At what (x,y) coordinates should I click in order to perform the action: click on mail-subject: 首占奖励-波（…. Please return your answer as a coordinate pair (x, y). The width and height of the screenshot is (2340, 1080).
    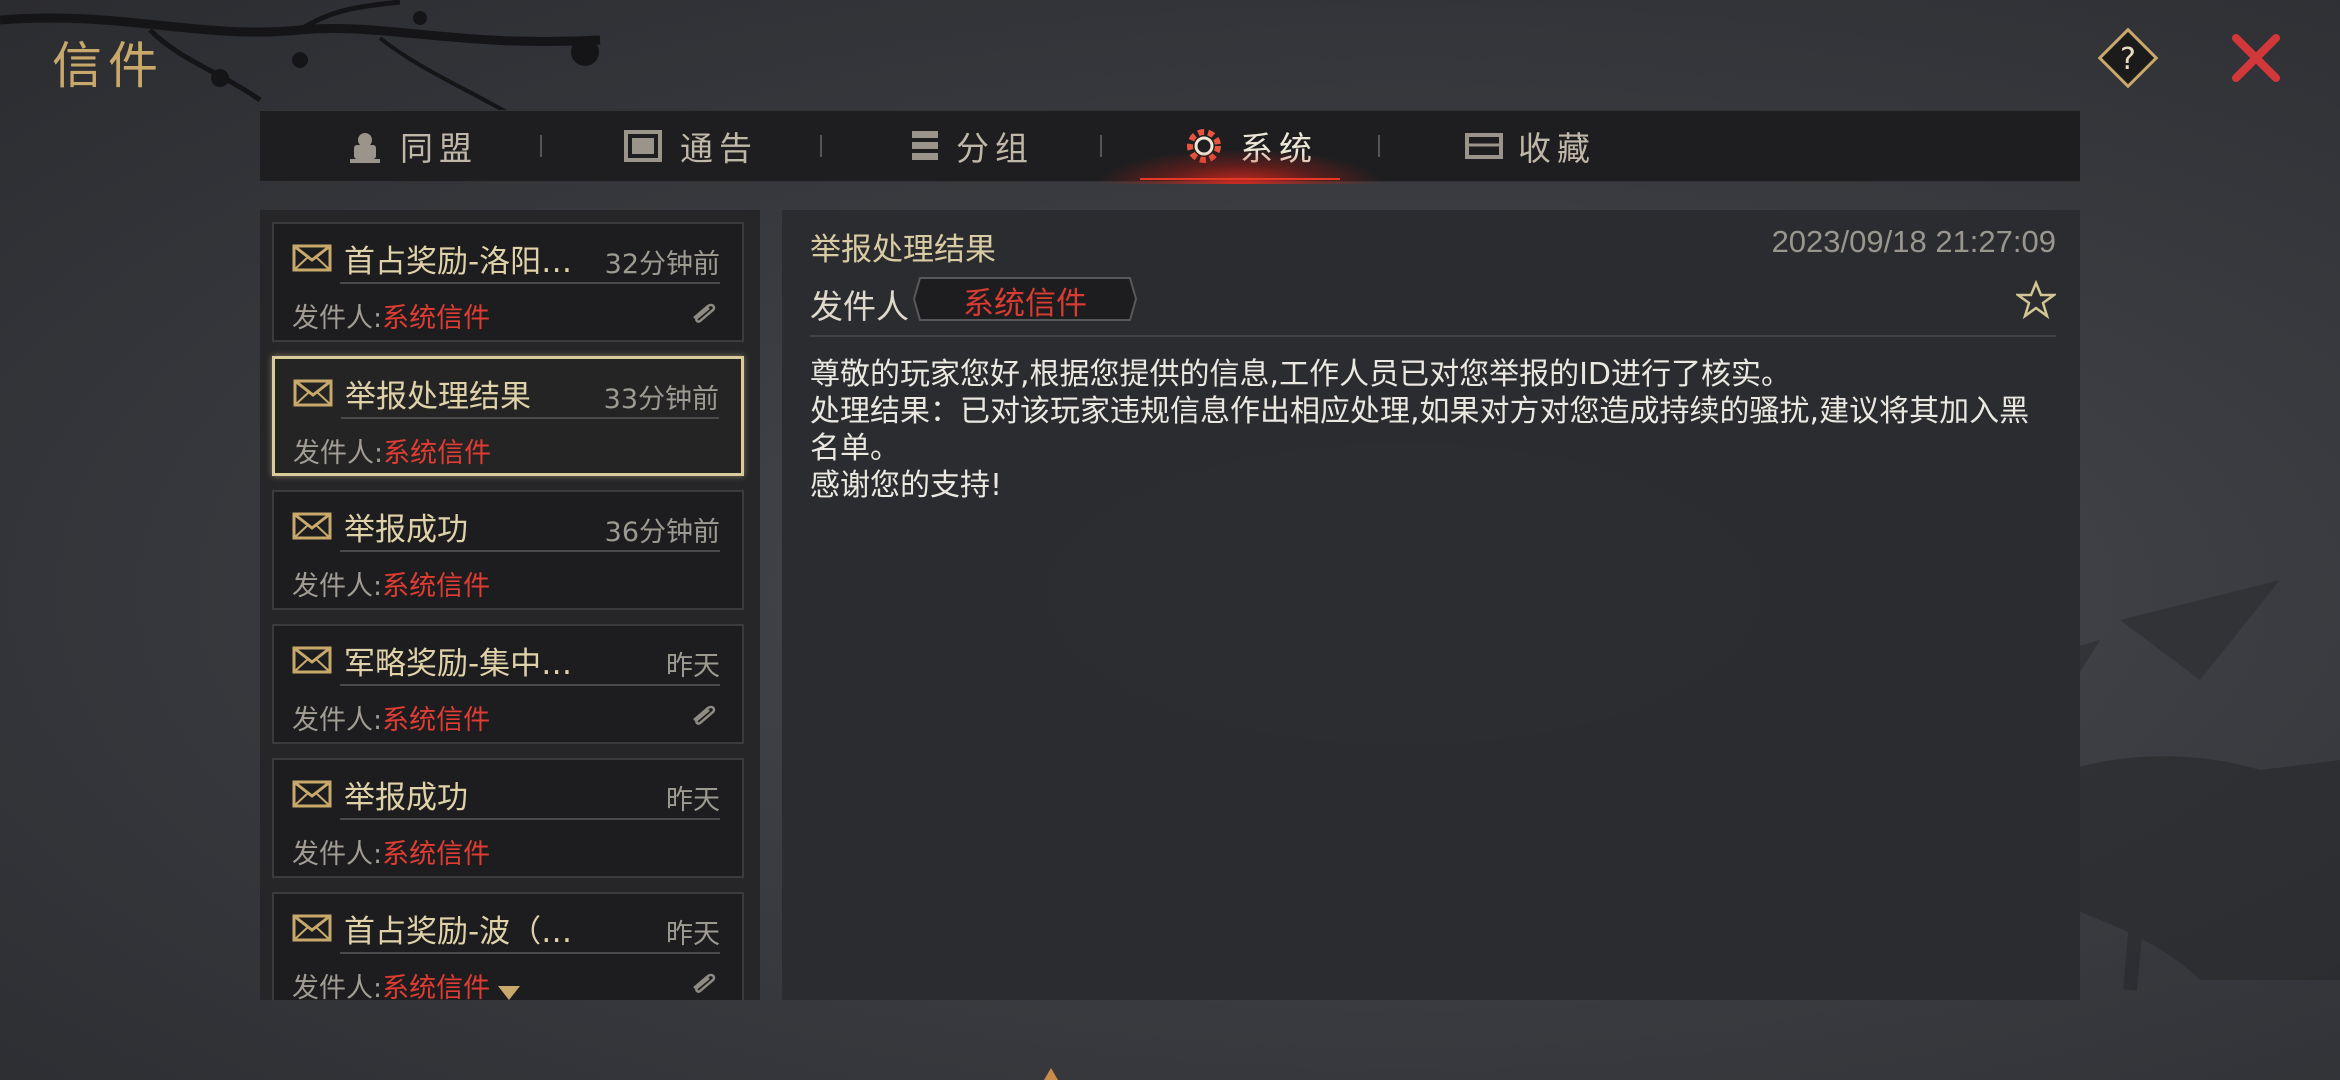
    Looking at the image, I should click on (458, 932).